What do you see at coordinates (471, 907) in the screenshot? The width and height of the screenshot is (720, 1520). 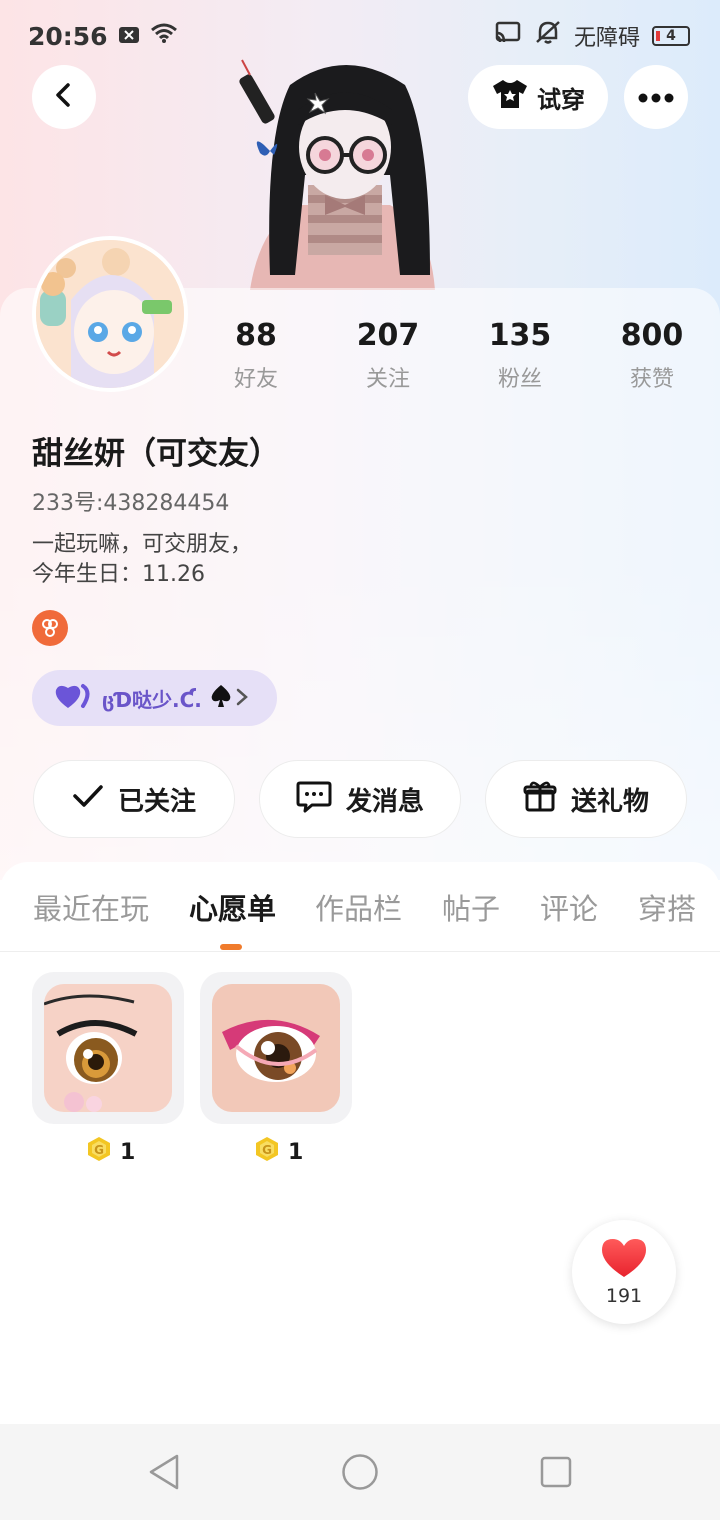 I see `tab-posts: 帖子` at bounding box center [471, 907].